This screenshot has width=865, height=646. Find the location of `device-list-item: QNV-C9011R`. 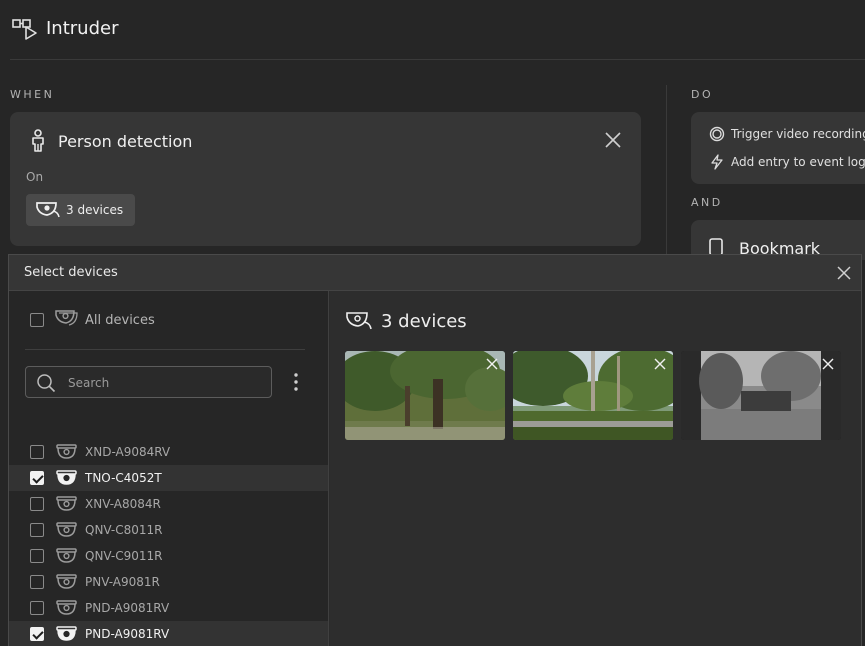

device-list-item: QNV-C9011R is located at coordinates (168, 556).